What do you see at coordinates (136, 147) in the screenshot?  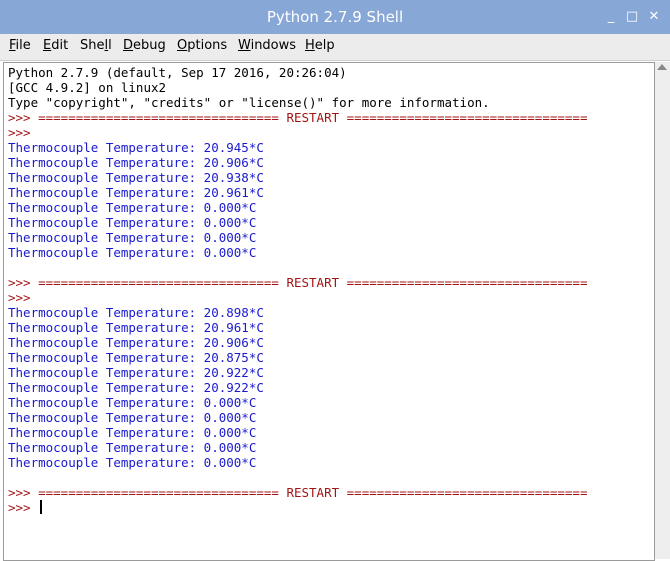 I see `output-line: Thermocouple Temperature: 20.945*C` at bounding box center [136, 147].